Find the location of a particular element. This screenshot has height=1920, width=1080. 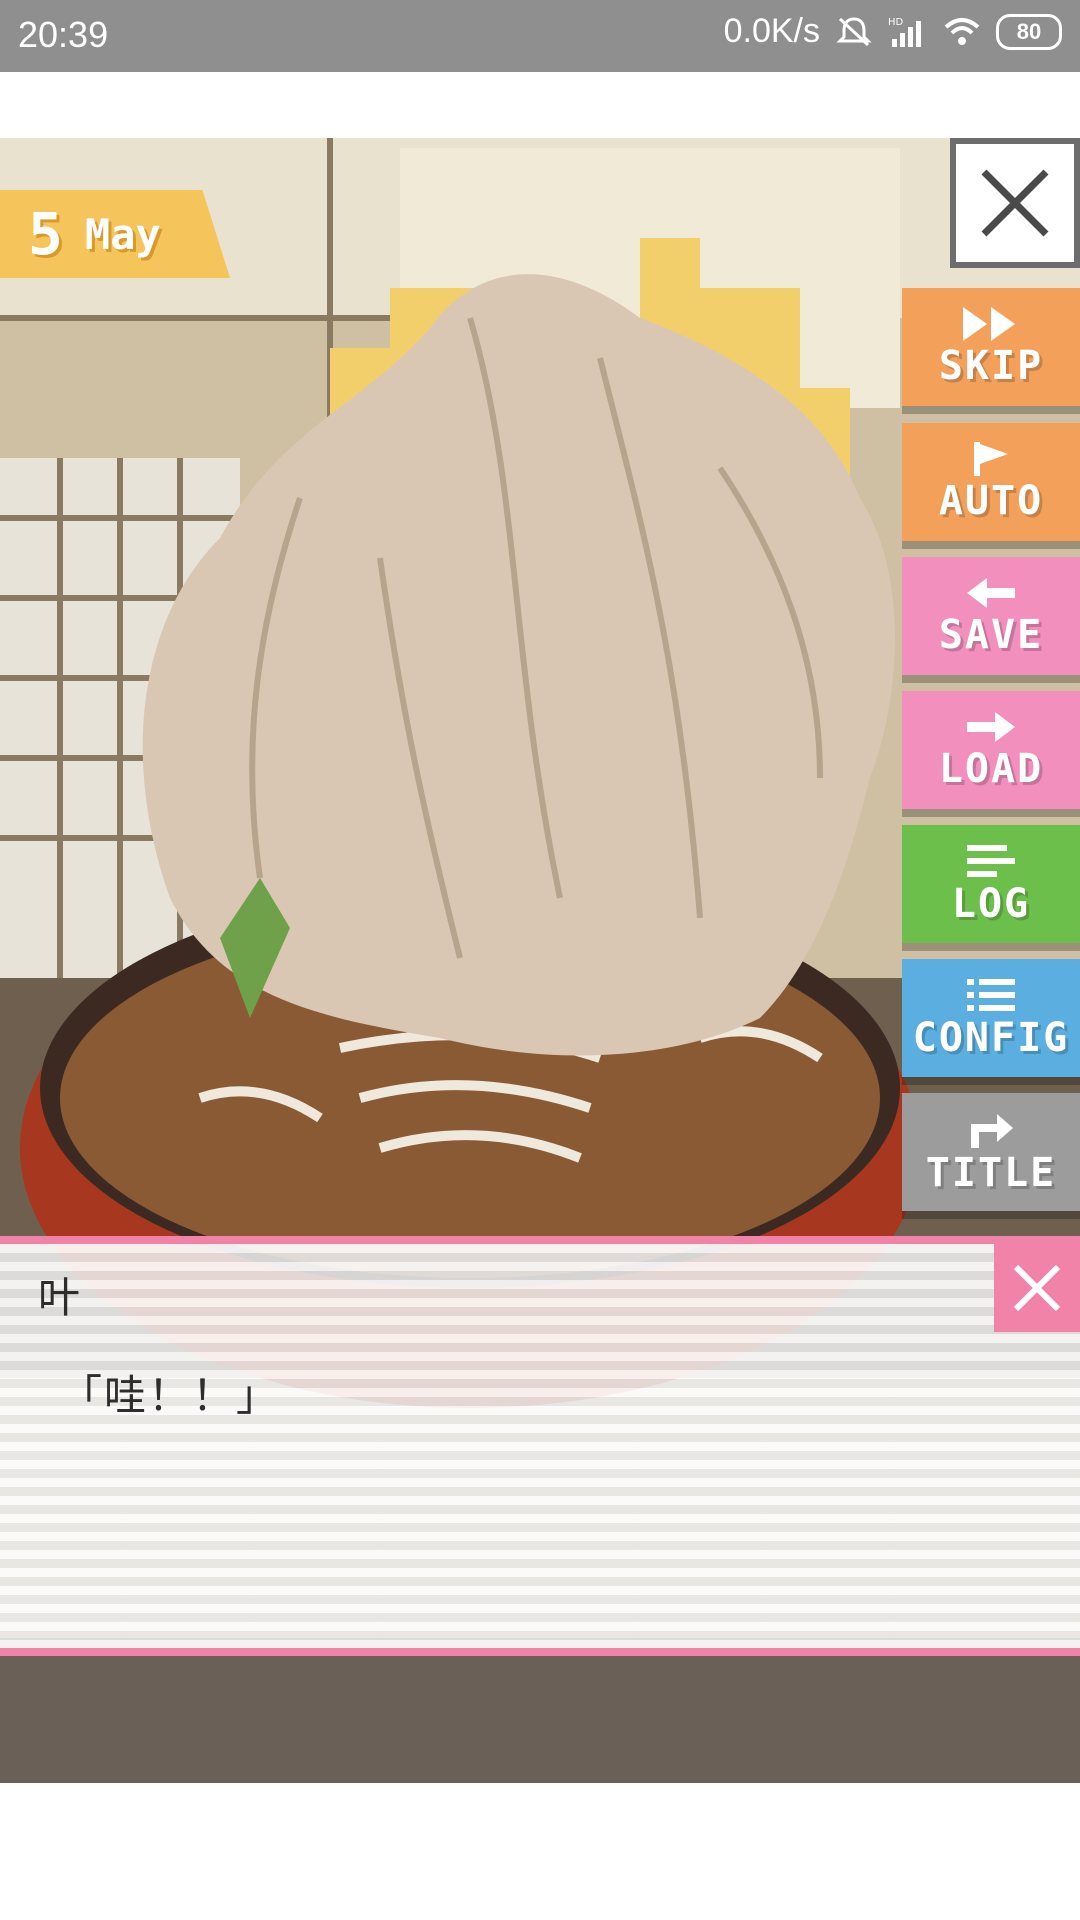

date-day: 5 is located at coordinates (45, 234).